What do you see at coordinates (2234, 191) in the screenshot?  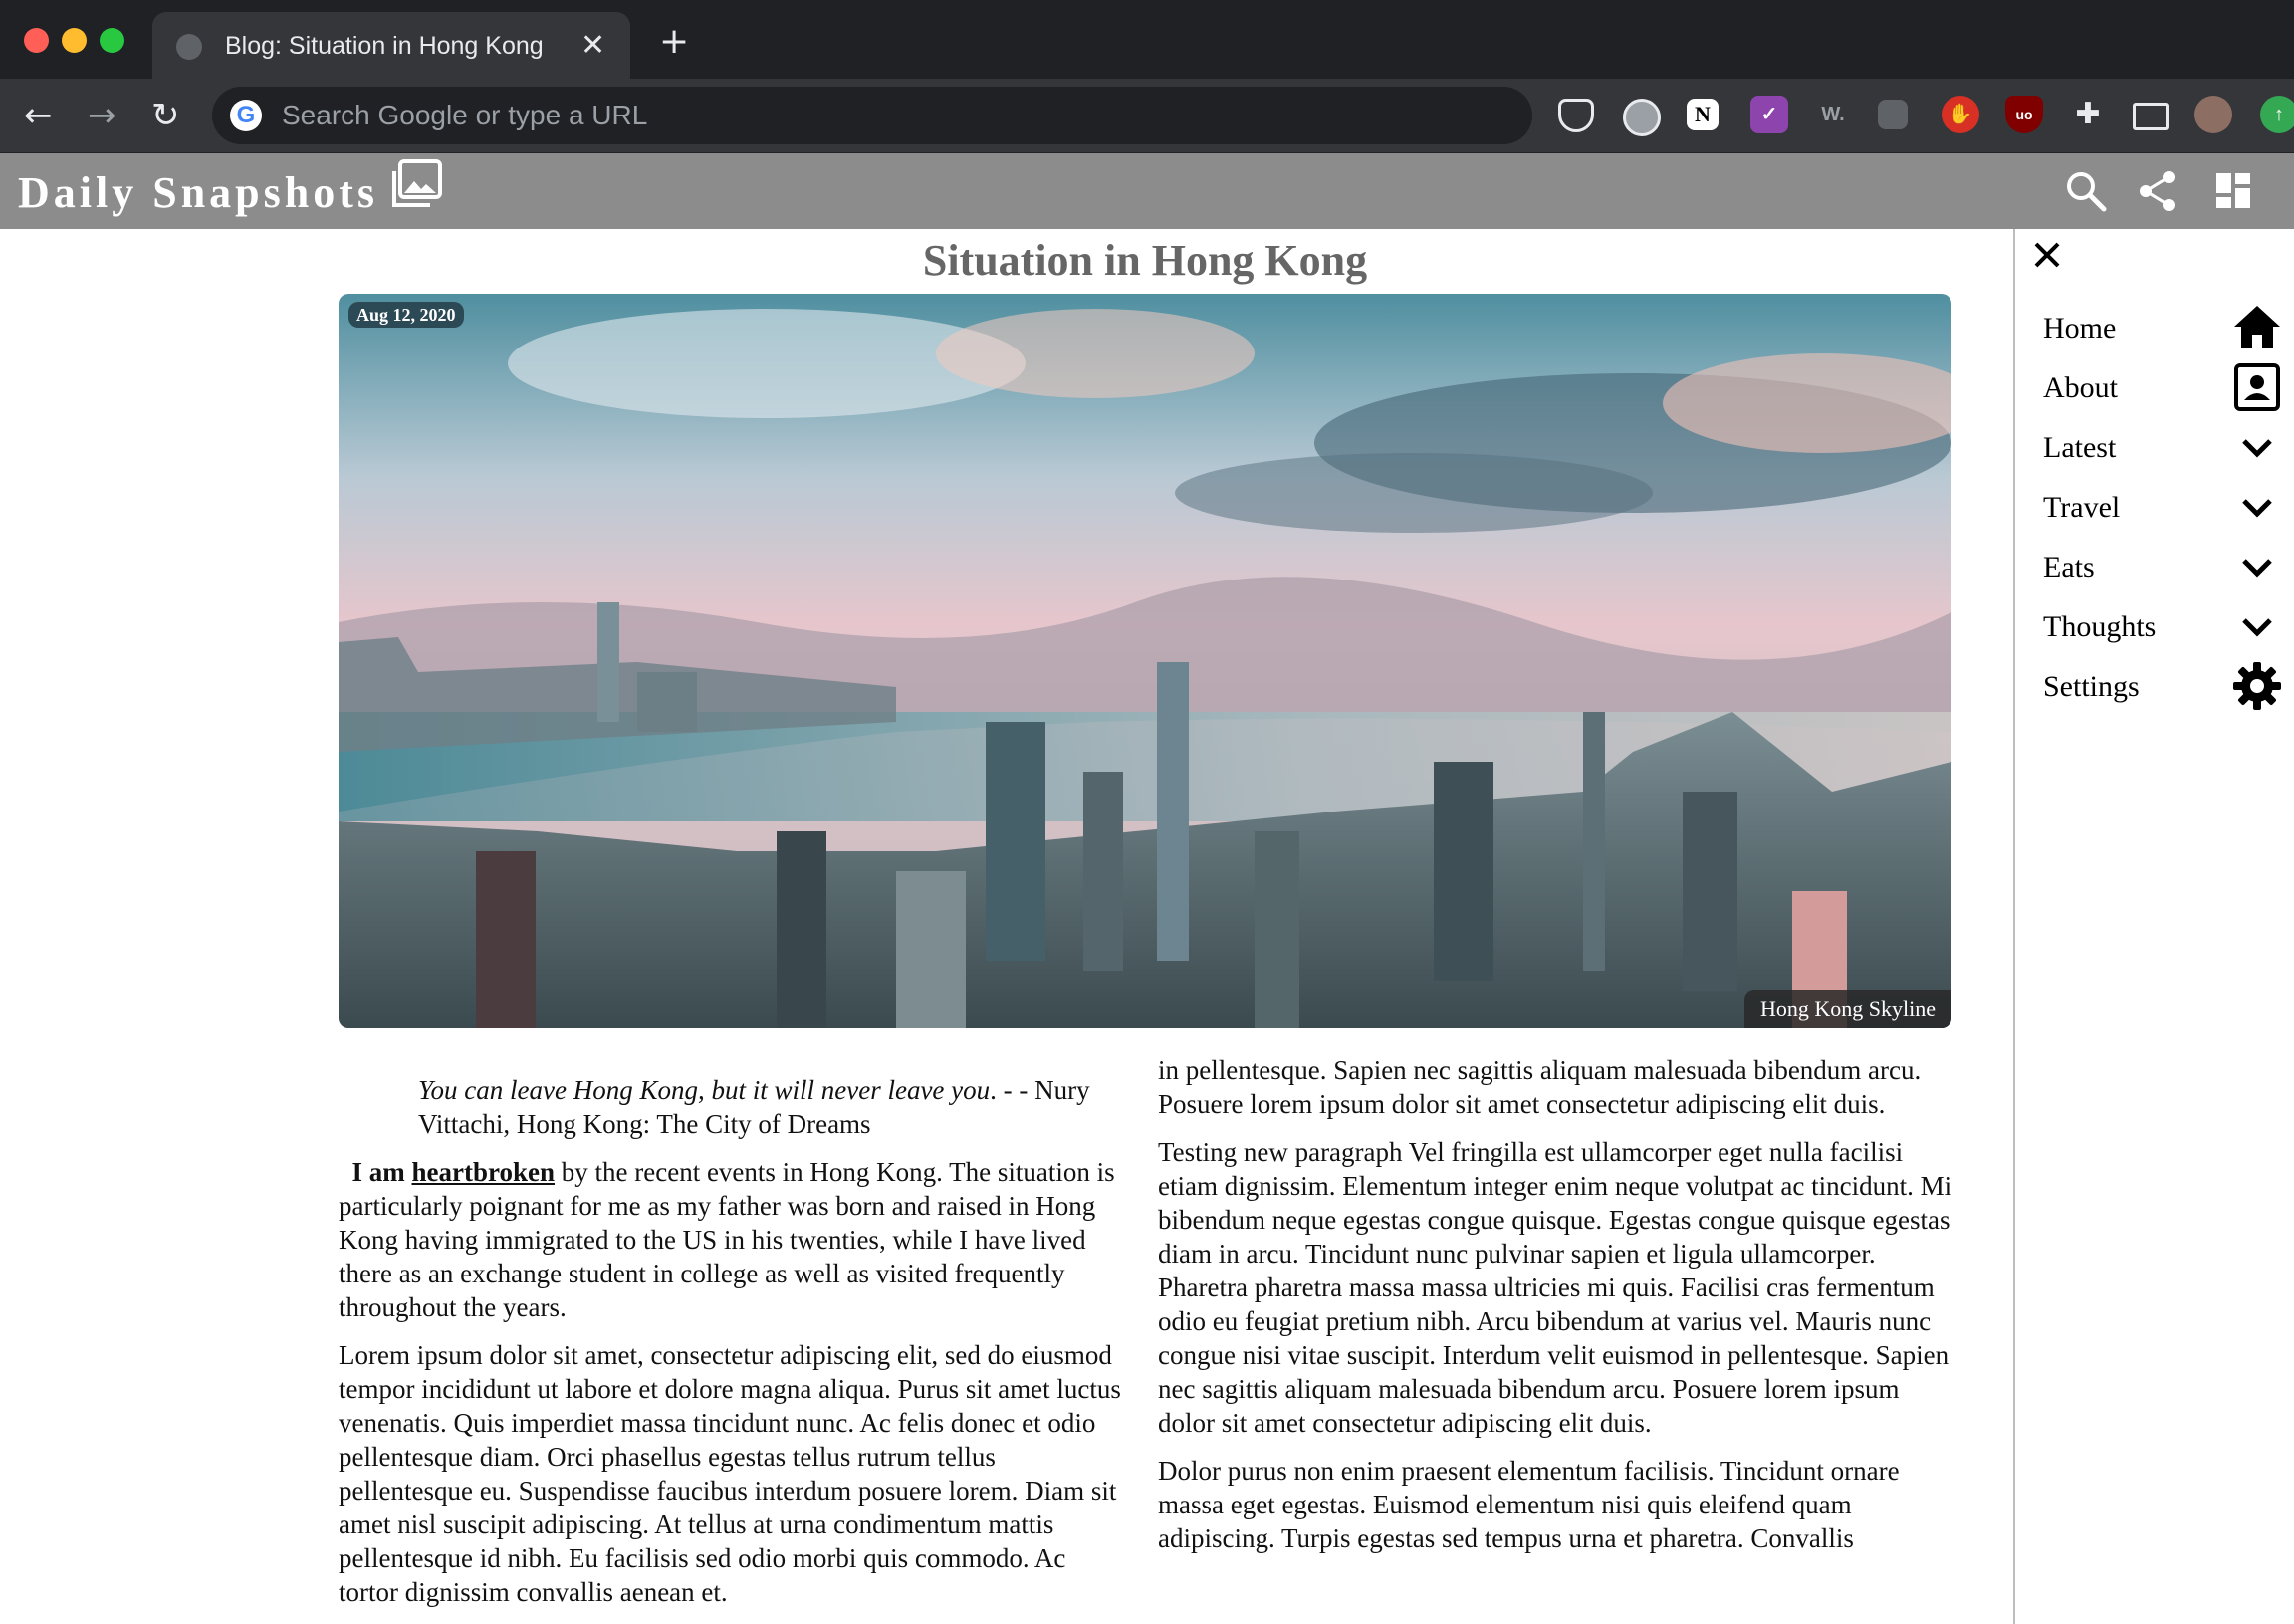 I see `dashboard-icon` at bounding box center [2234, 191].